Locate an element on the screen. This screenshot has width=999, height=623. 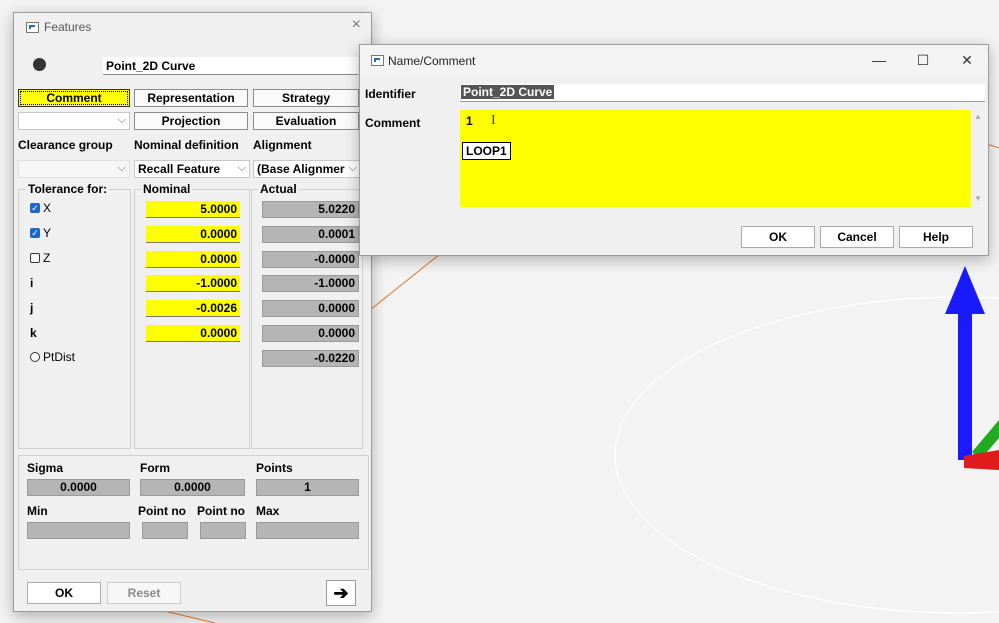
tab-evaluation: Evaluation is located at coordinates (306, 121).